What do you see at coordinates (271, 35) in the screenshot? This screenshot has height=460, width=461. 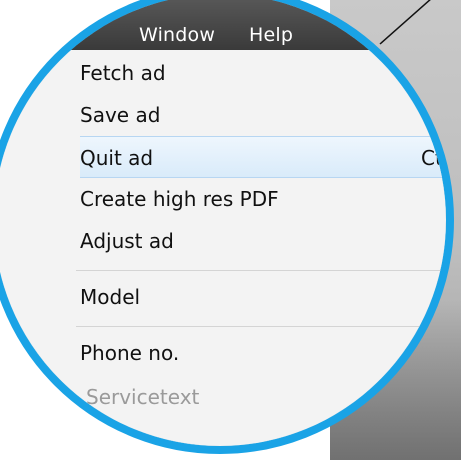 I see `menu-help: Help` at bounding box center [271, 35].